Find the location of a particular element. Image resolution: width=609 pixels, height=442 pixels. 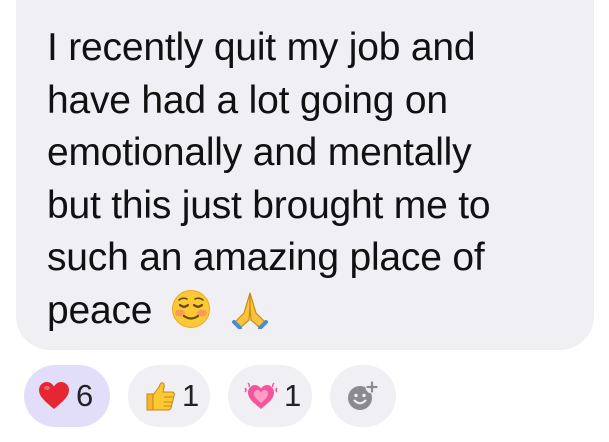

message-last-line: peace is located at coordinates (305, 314).